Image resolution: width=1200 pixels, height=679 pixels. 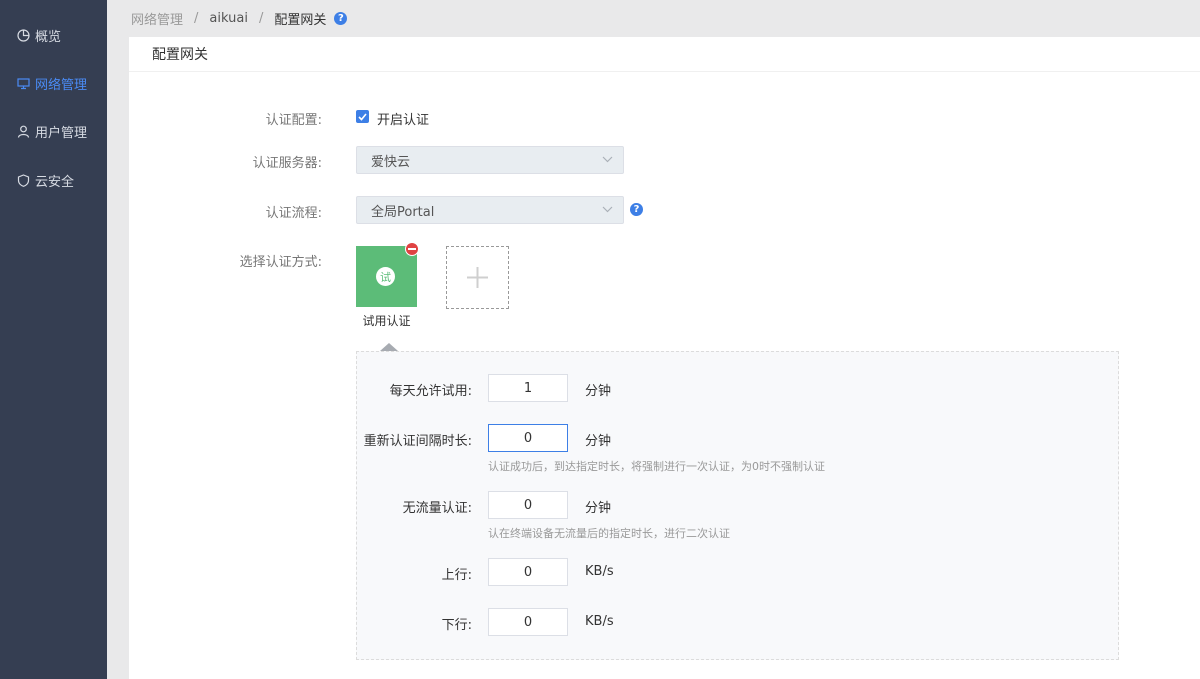 What do you see at coordinates (456, 625) in the screenshot?
I see `download-label: 下行:` at bounding box center [456, 625].